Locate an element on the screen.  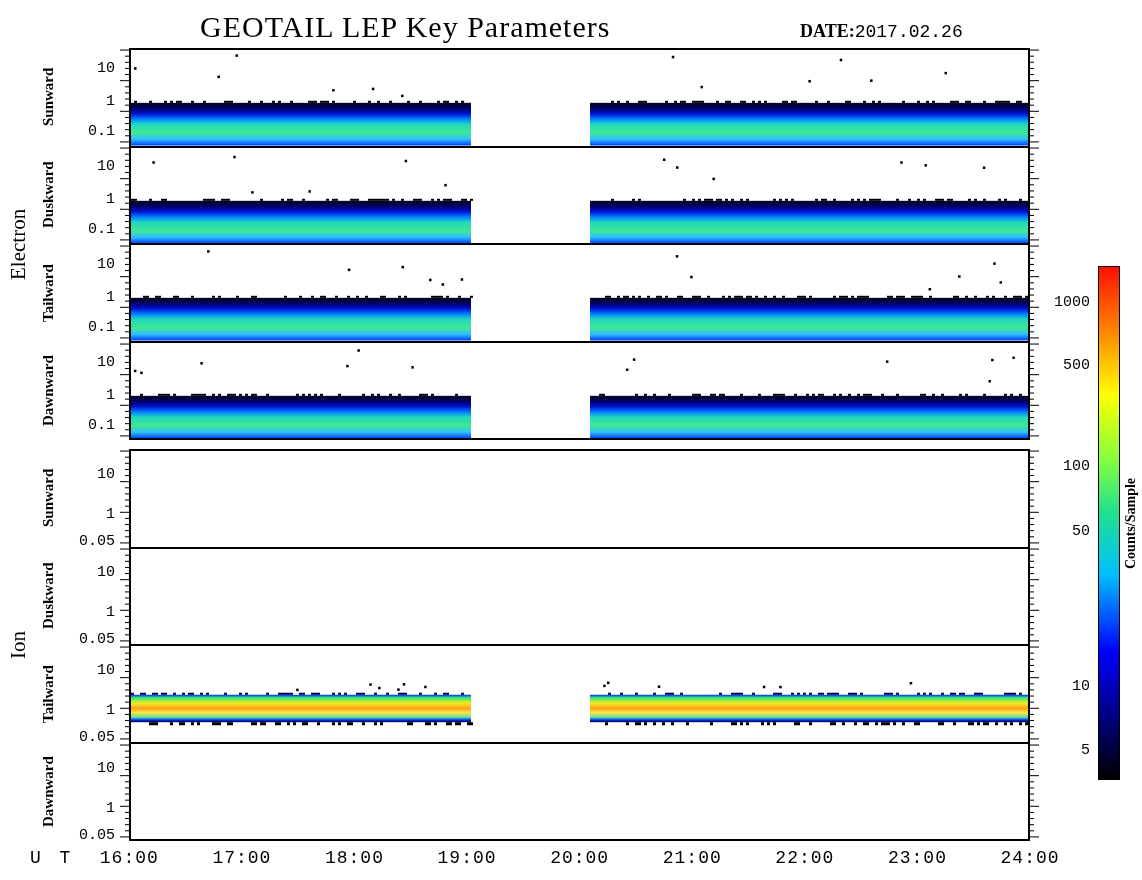
figure-title: GEOTAIL LEP Key Parameters is located at coordinates (405, 27).